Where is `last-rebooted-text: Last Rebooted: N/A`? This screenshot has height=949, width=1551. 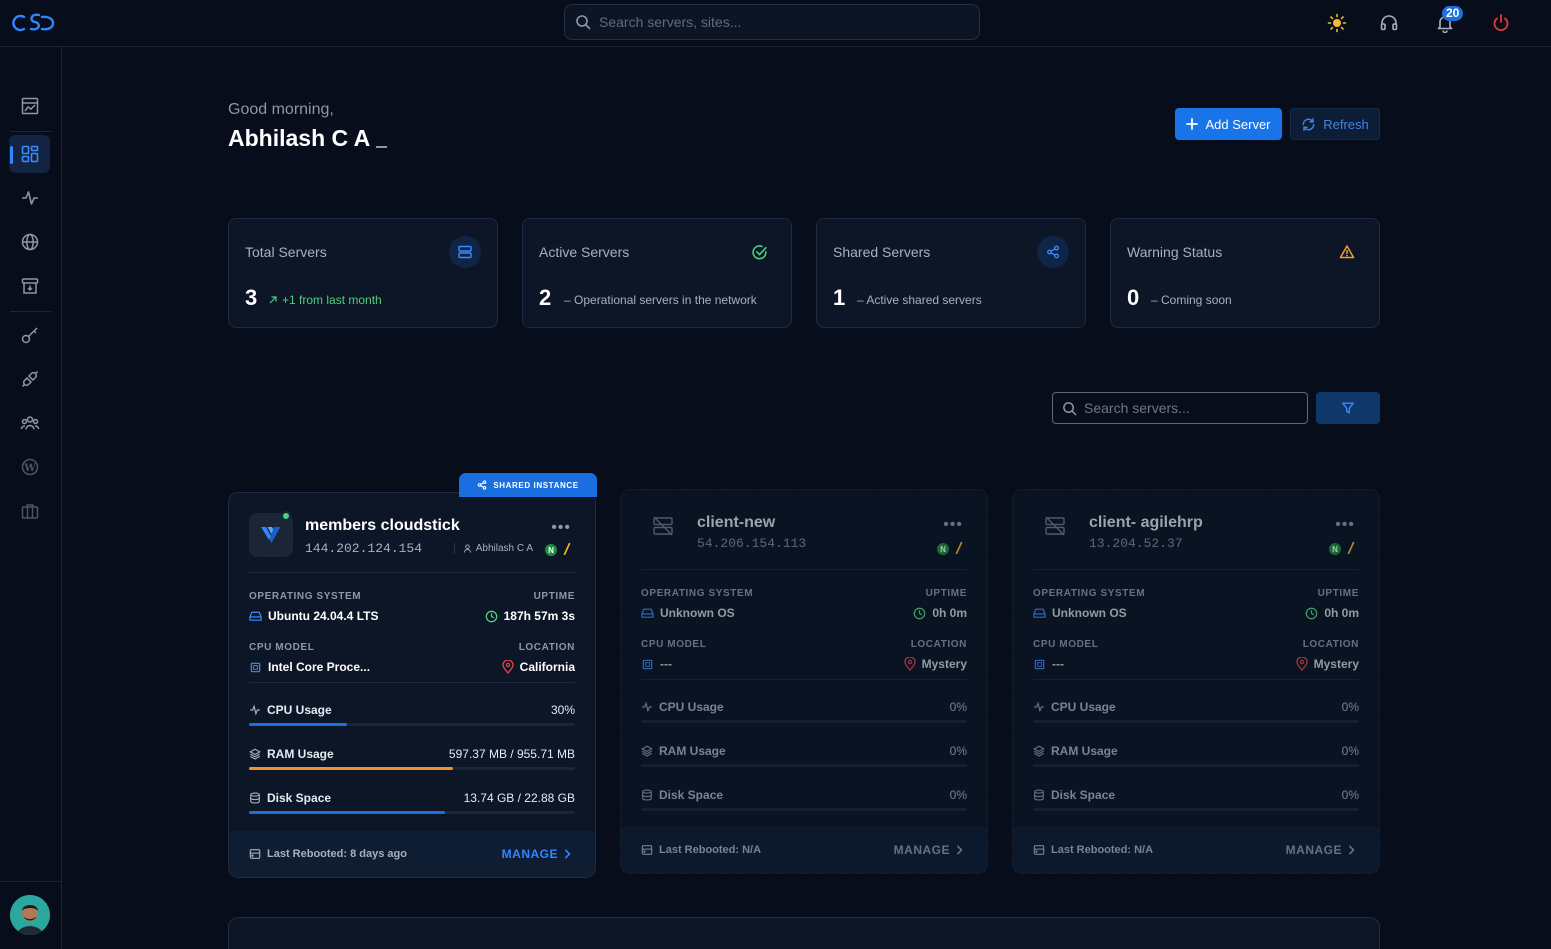 last-rebooted-text: Last Rebooted: N/A is located at coordinates (1102, 850).